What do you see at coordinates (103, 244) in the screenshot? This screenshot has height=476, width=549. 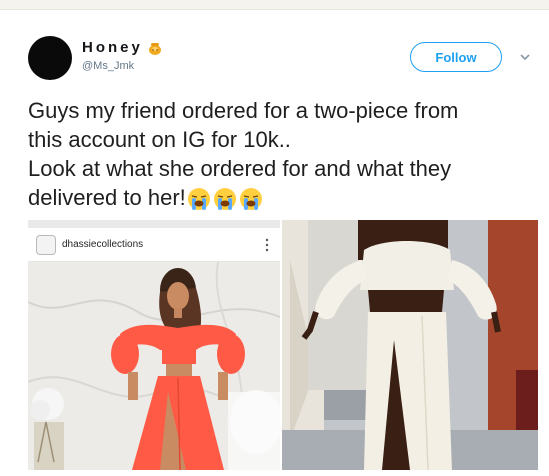 I see `instagram-username: dhassiecollections` at bounding box center [103, 244].